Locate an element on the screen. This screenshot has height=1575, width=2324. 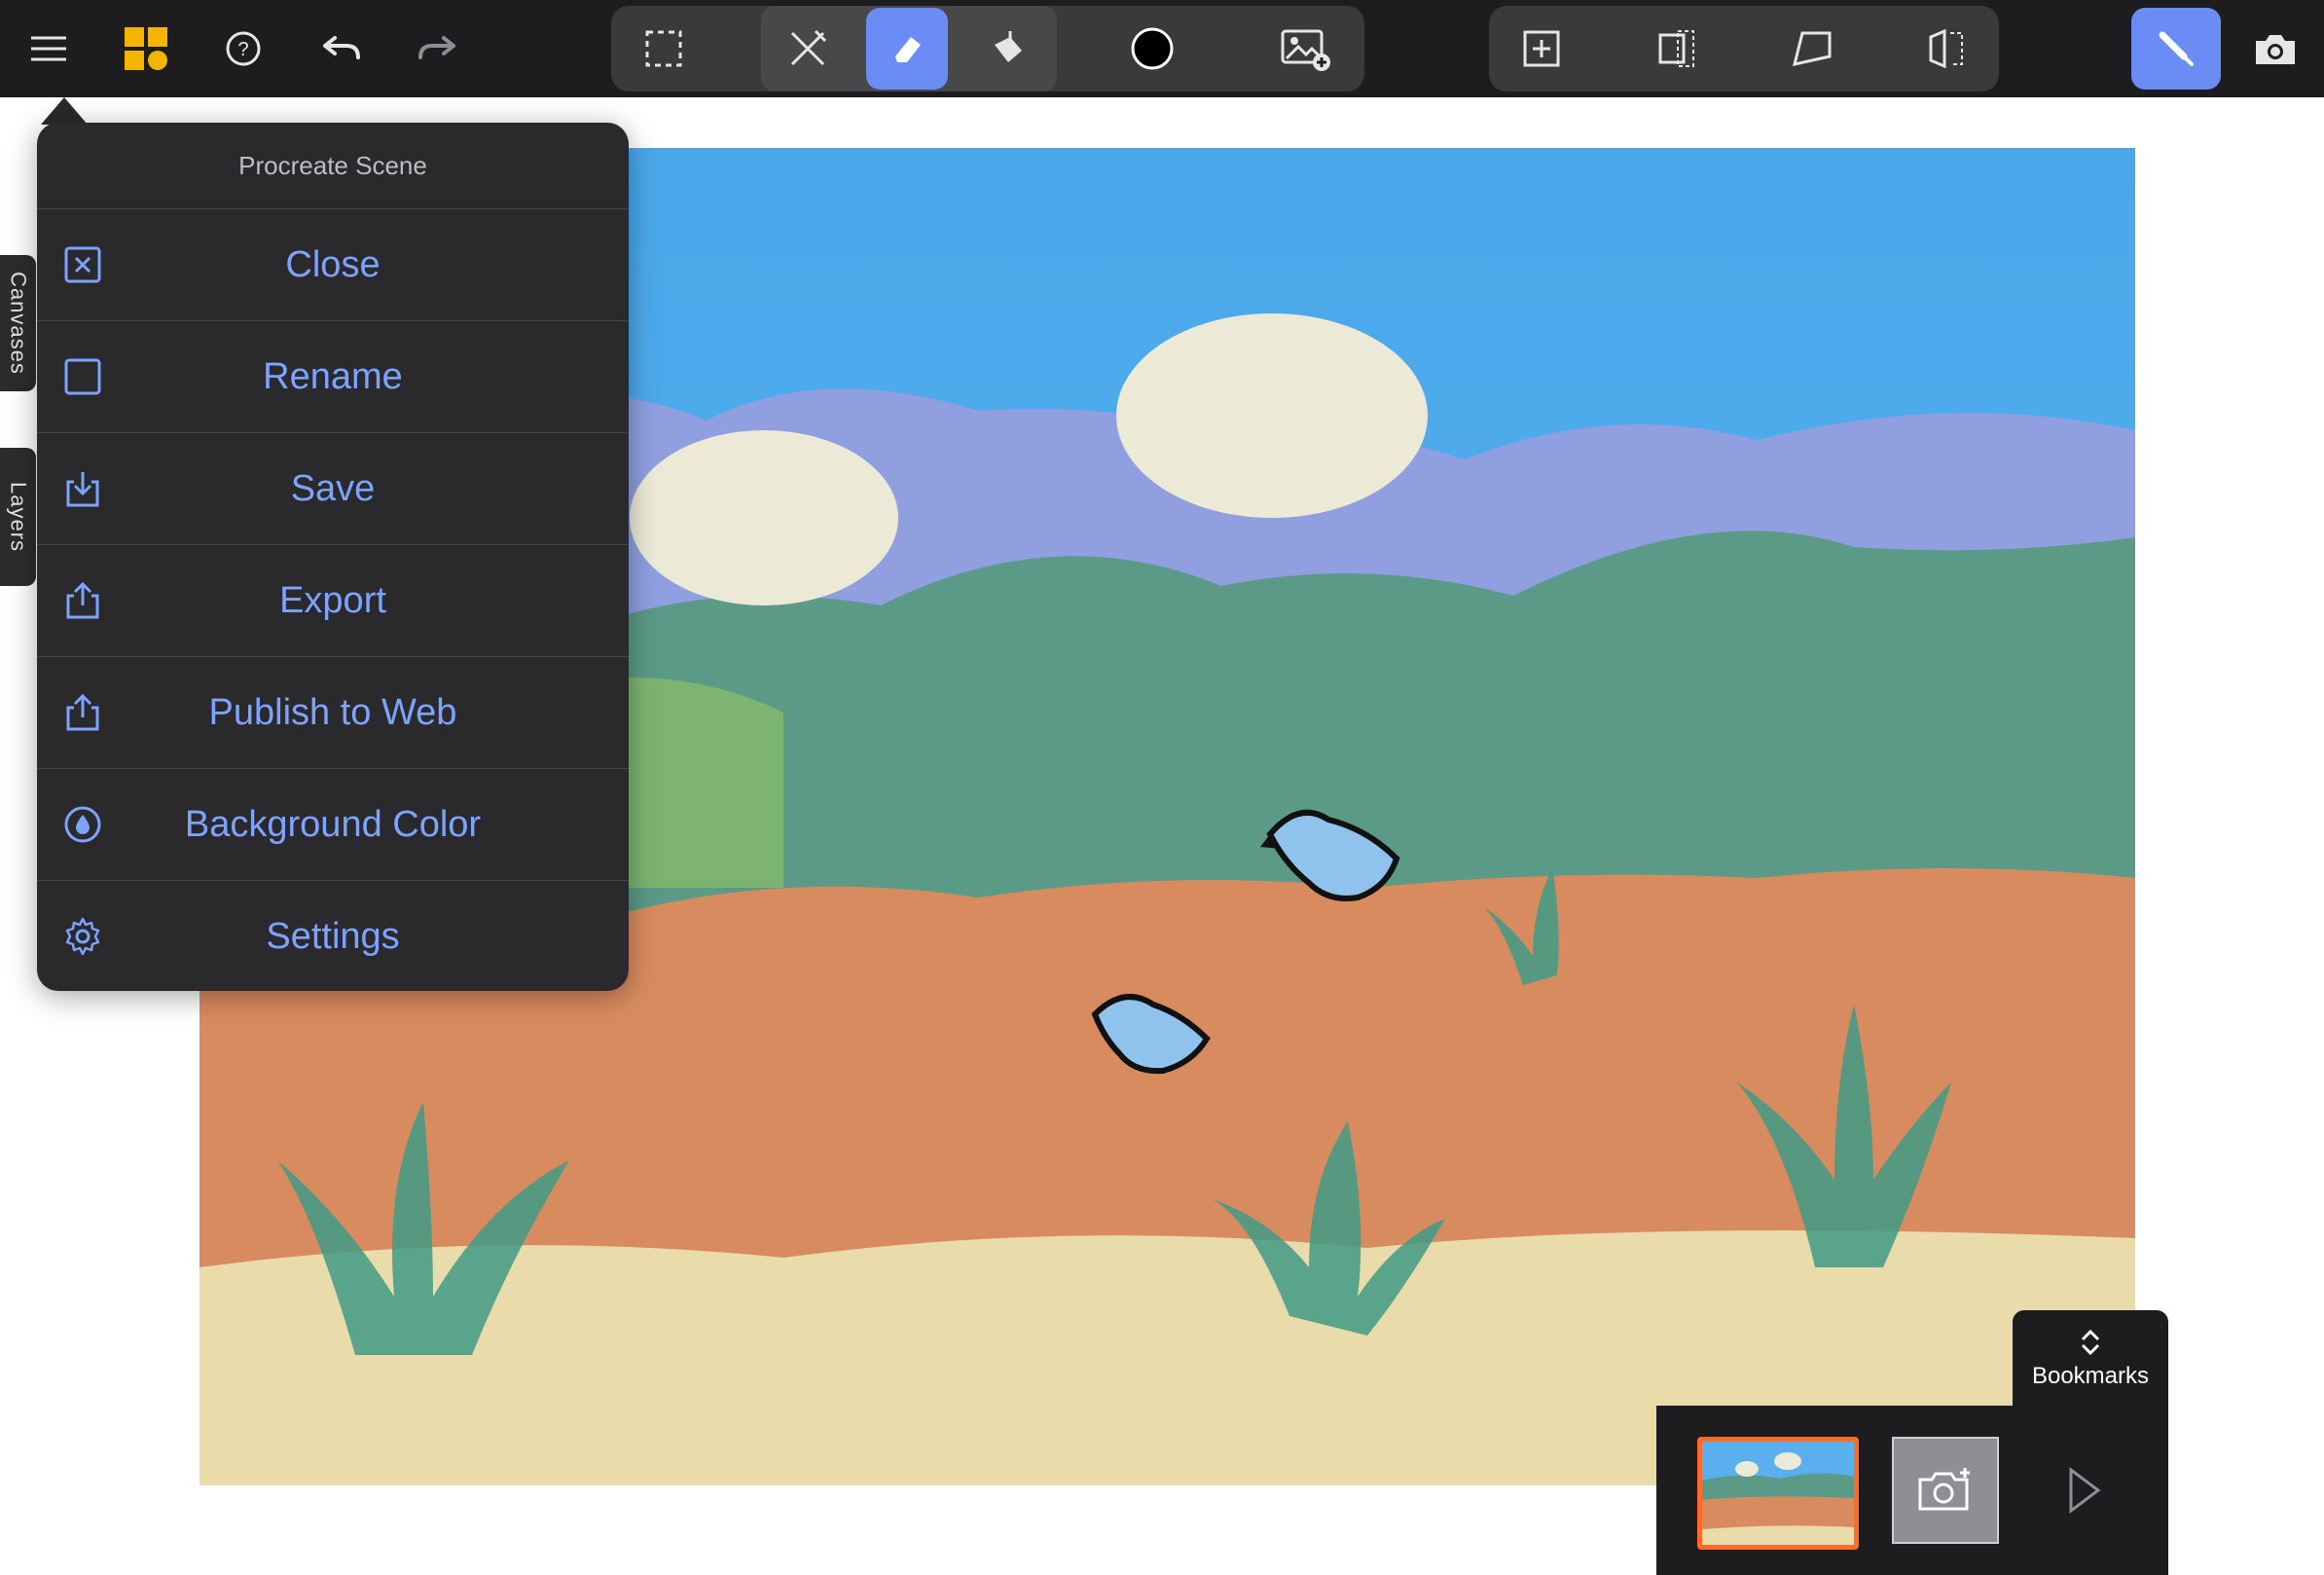
top-toolbar: ? is located at coordinates (1162, 49).